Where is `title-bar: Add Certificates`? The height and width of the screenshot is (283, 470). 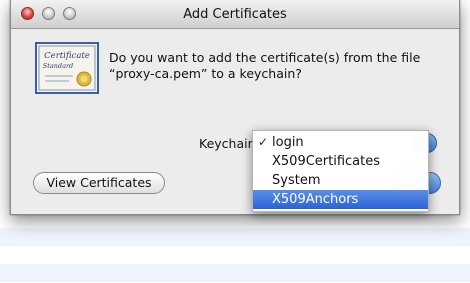
title-bar: Add Certificates is located at coordinates (235, 14).